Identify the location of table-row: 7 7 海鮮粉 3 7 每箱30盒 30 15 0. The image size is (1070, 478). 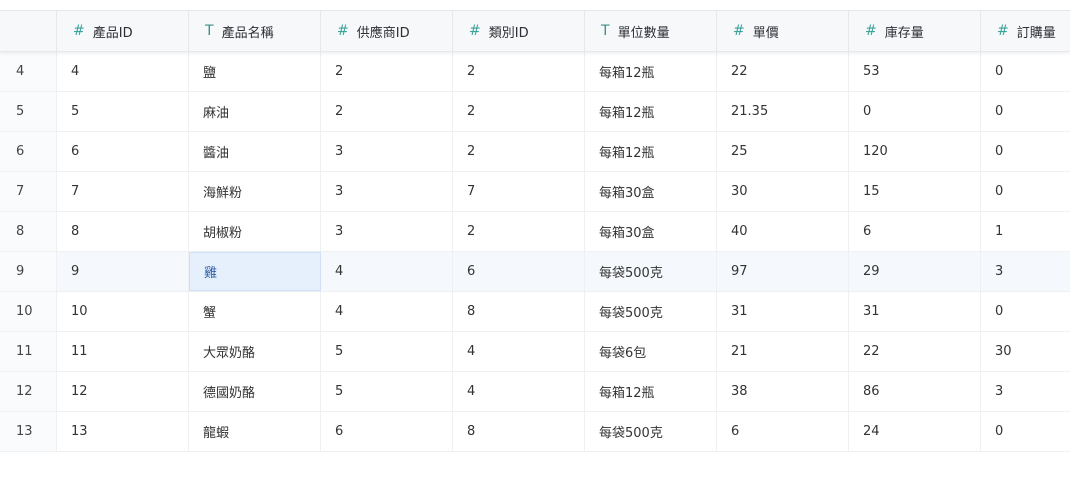
(535, 192).